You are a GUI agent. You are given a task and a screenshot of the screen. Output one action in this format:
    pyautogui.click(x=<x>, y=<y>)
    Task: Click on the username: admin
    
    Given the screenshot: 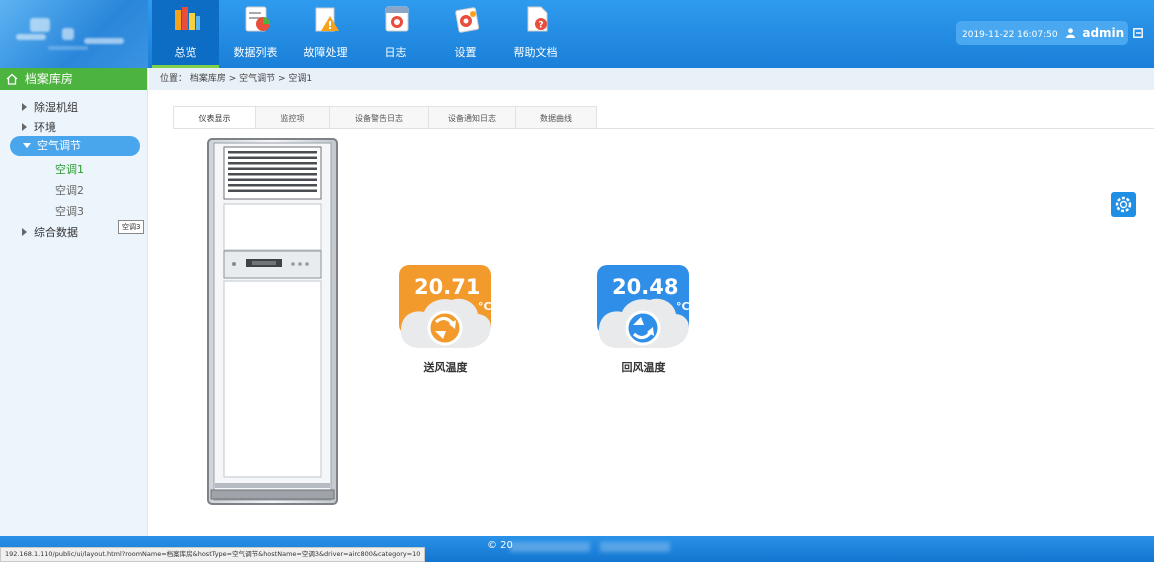 What is the action you would take?
    pyautogui.click(x=1103, y=33)
    